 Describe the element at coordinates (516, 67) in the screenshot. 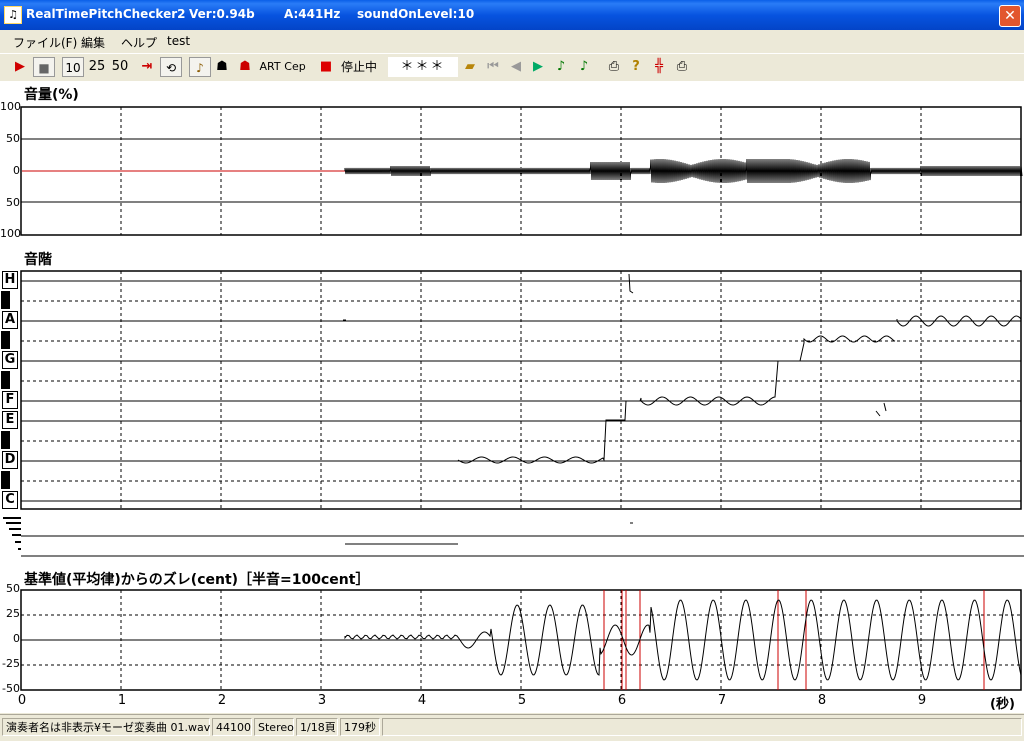

I see `prev-icon: ◀` at that location.